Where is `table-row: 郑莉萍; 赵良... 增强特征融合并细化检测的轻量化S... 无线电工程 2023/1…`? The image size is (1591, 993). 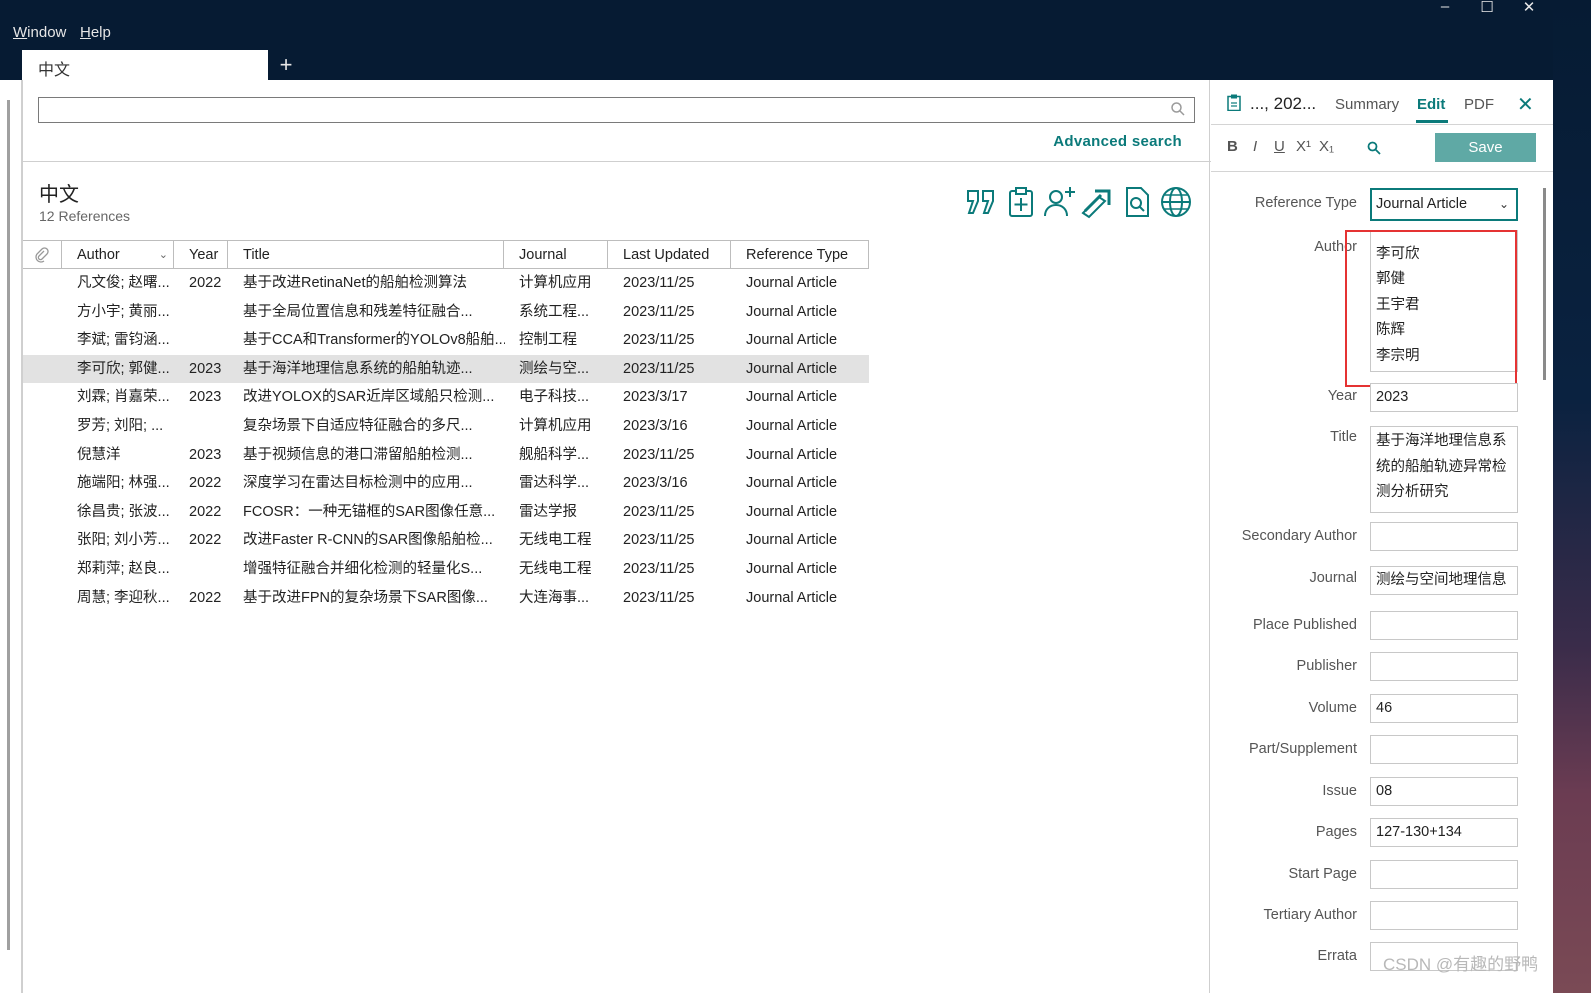
table-row: 郑莉萍; 赵良... 增强特征融合并细化检测的轻量化S... 无线电工程 2023/1… is located at coordinates (446, 569).